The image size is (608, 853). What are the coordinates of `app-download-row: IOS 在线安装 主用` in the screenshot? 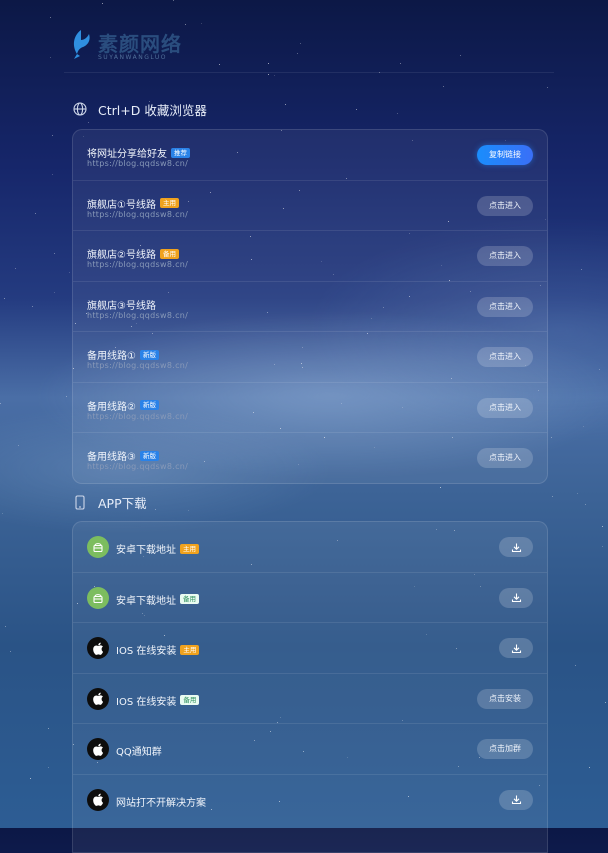 It's located at (310, 648).